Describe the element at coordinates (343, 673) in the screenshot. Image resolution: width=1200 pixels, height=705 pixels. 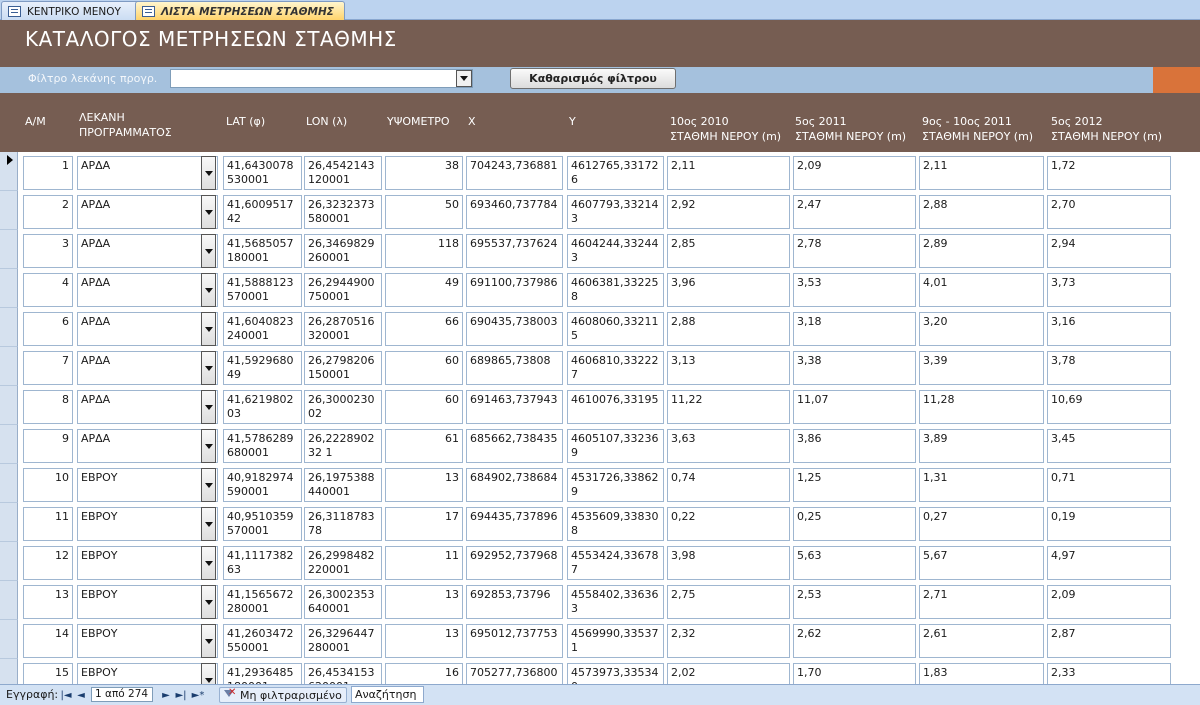
I see `cell-lon: 26,4534153620001` at that location.